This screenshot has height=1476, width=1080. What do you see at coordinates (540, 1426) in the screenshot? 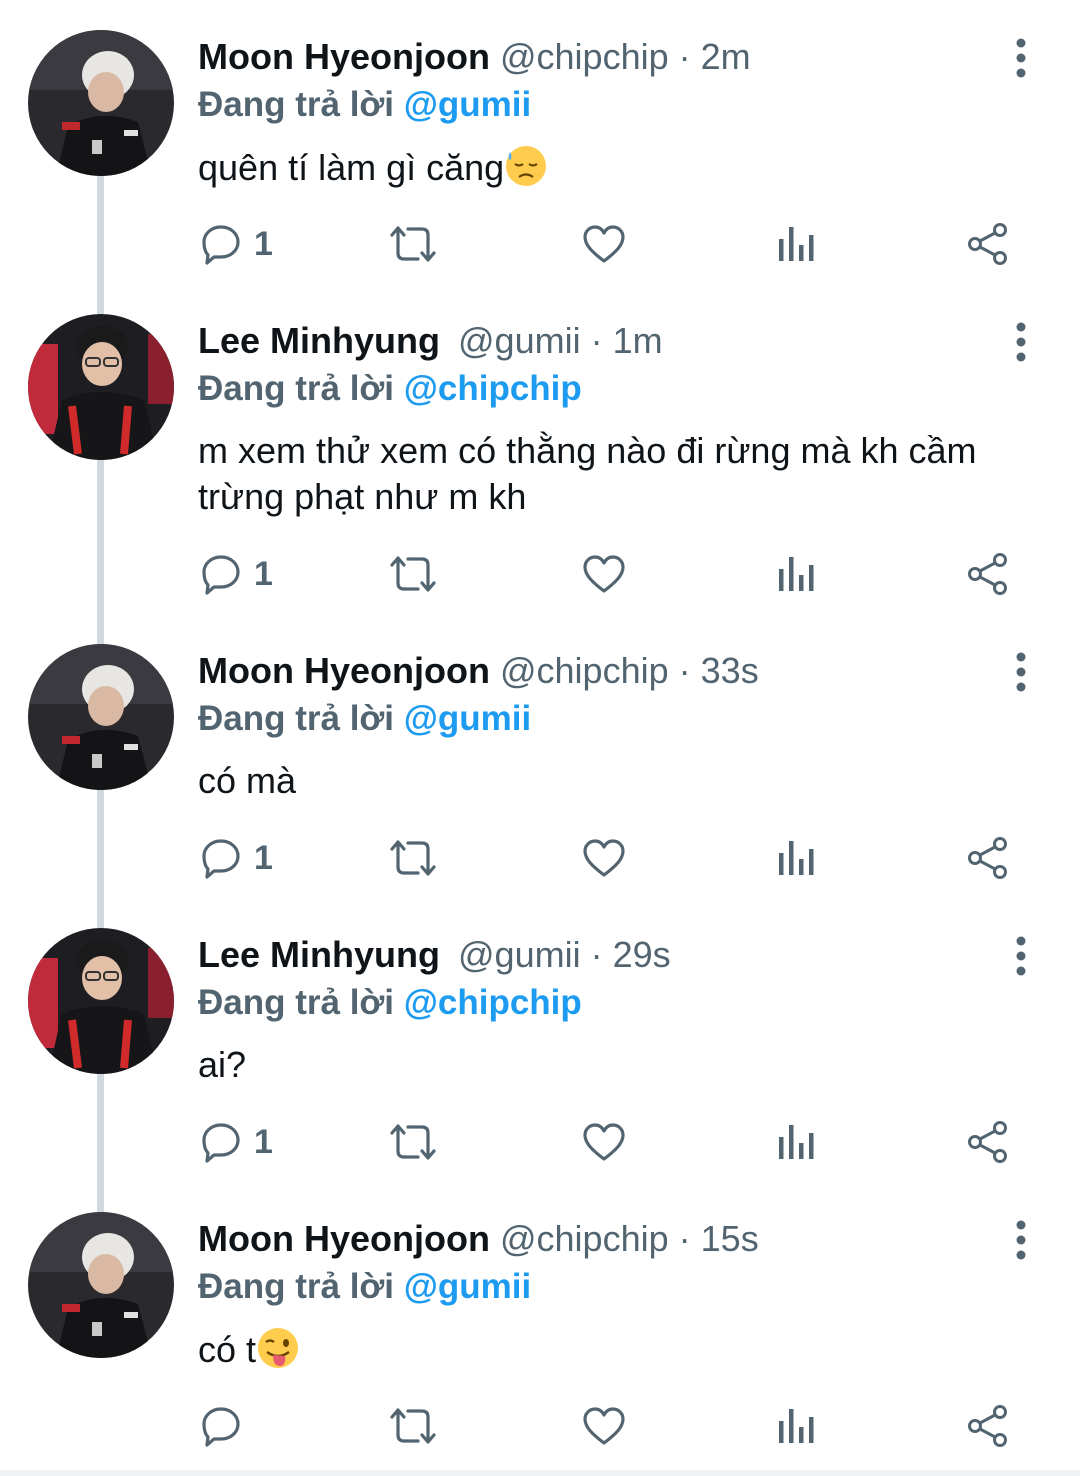
I see `tweet-actions` at bounding box center [540, 1426].